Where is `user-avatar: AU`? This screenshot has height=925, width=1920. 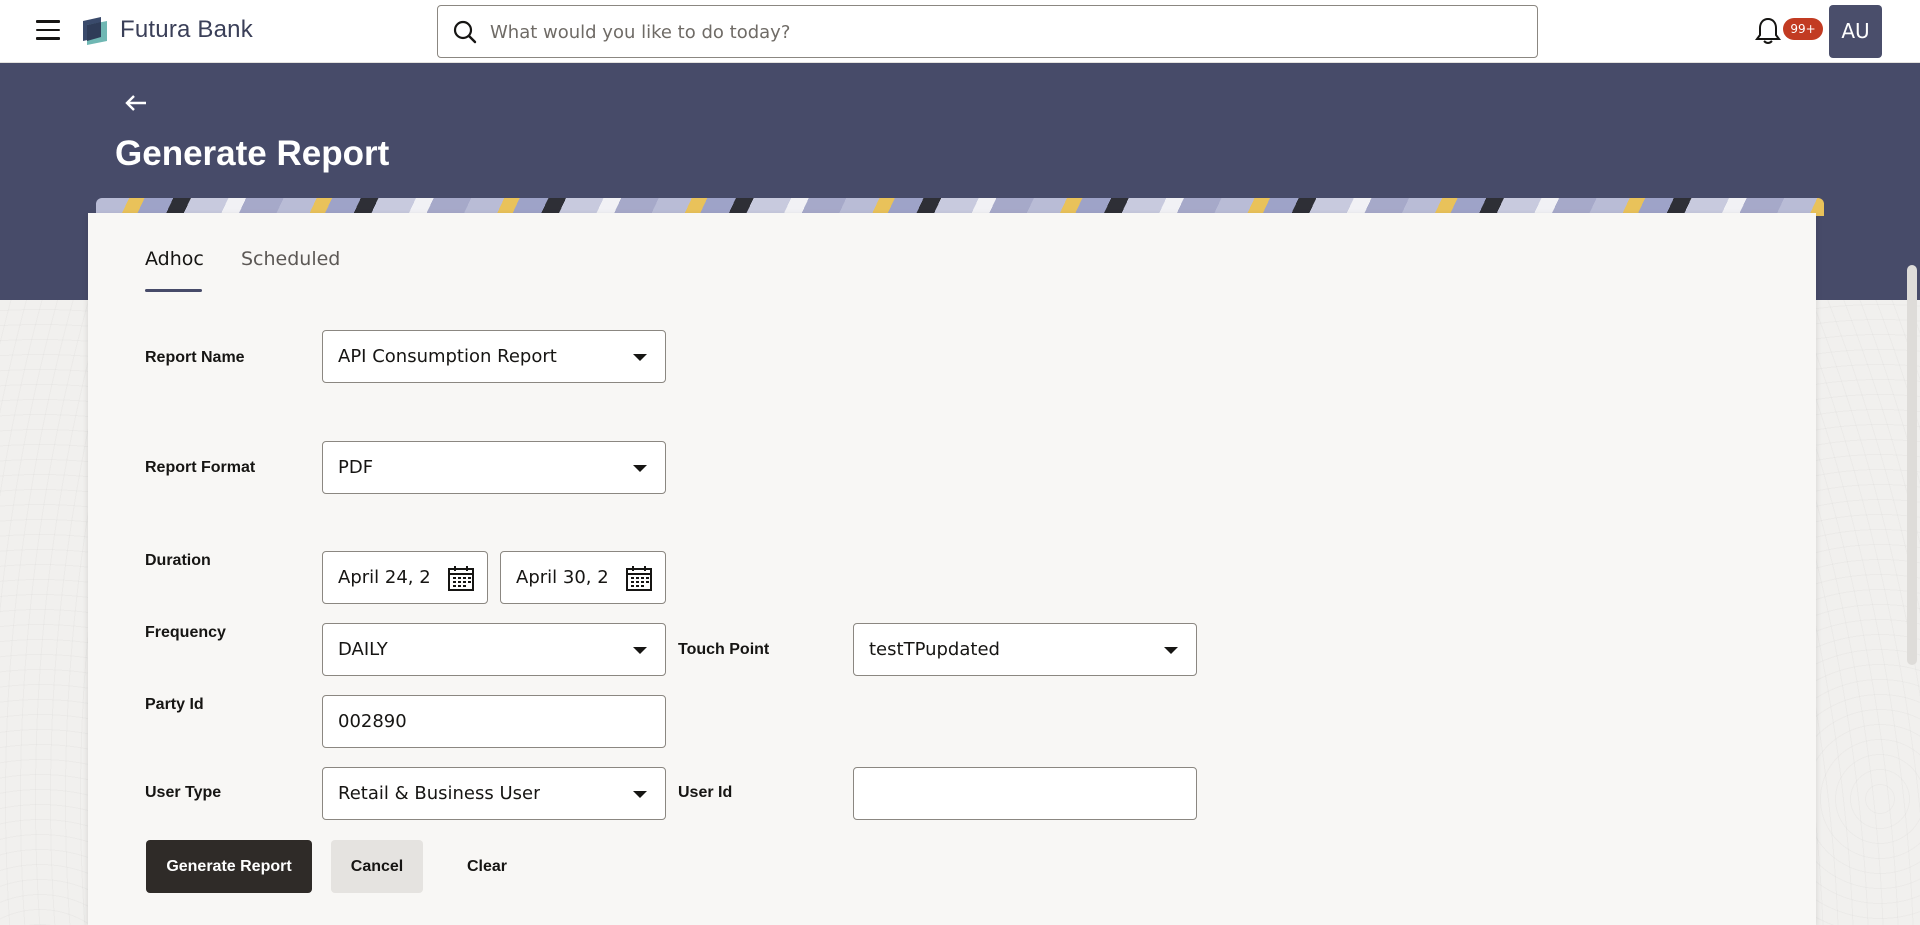 user-avatar: AU is located at coordinates (1855, 31).